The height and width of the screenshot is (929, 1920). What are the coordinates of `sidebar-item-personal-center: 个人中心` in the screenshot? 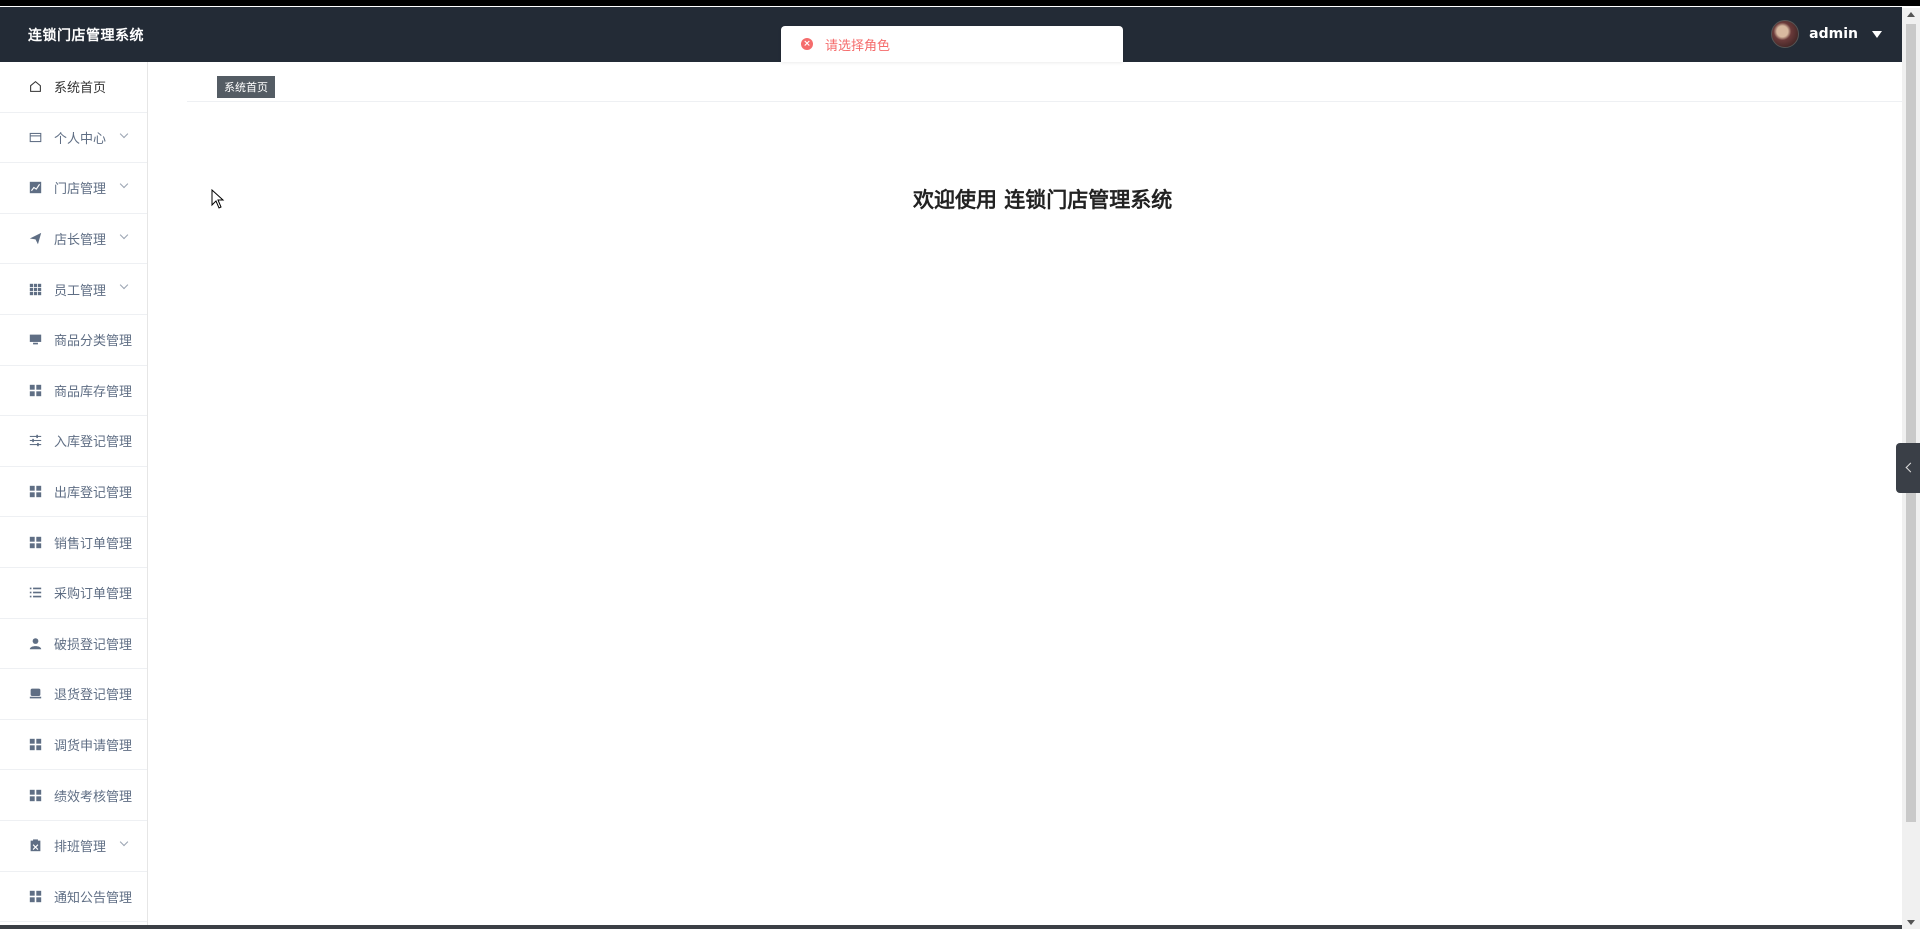 It's located at (73, 138).